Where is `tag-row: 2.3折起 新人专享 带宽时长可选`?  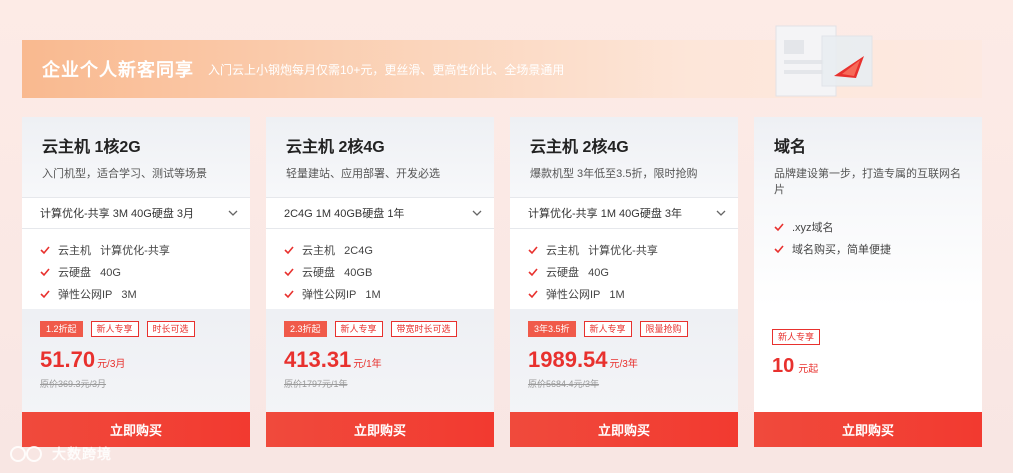
tag-row: 2.3折起 新人专享 带宽时长可选 is located at coordinates (389, 329).